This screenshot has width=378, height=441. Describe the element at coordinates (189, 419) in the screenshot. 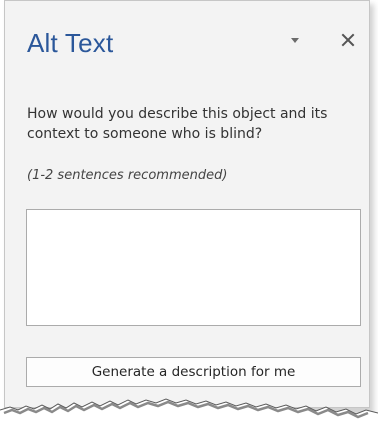

I see `torn-edge` at that location.